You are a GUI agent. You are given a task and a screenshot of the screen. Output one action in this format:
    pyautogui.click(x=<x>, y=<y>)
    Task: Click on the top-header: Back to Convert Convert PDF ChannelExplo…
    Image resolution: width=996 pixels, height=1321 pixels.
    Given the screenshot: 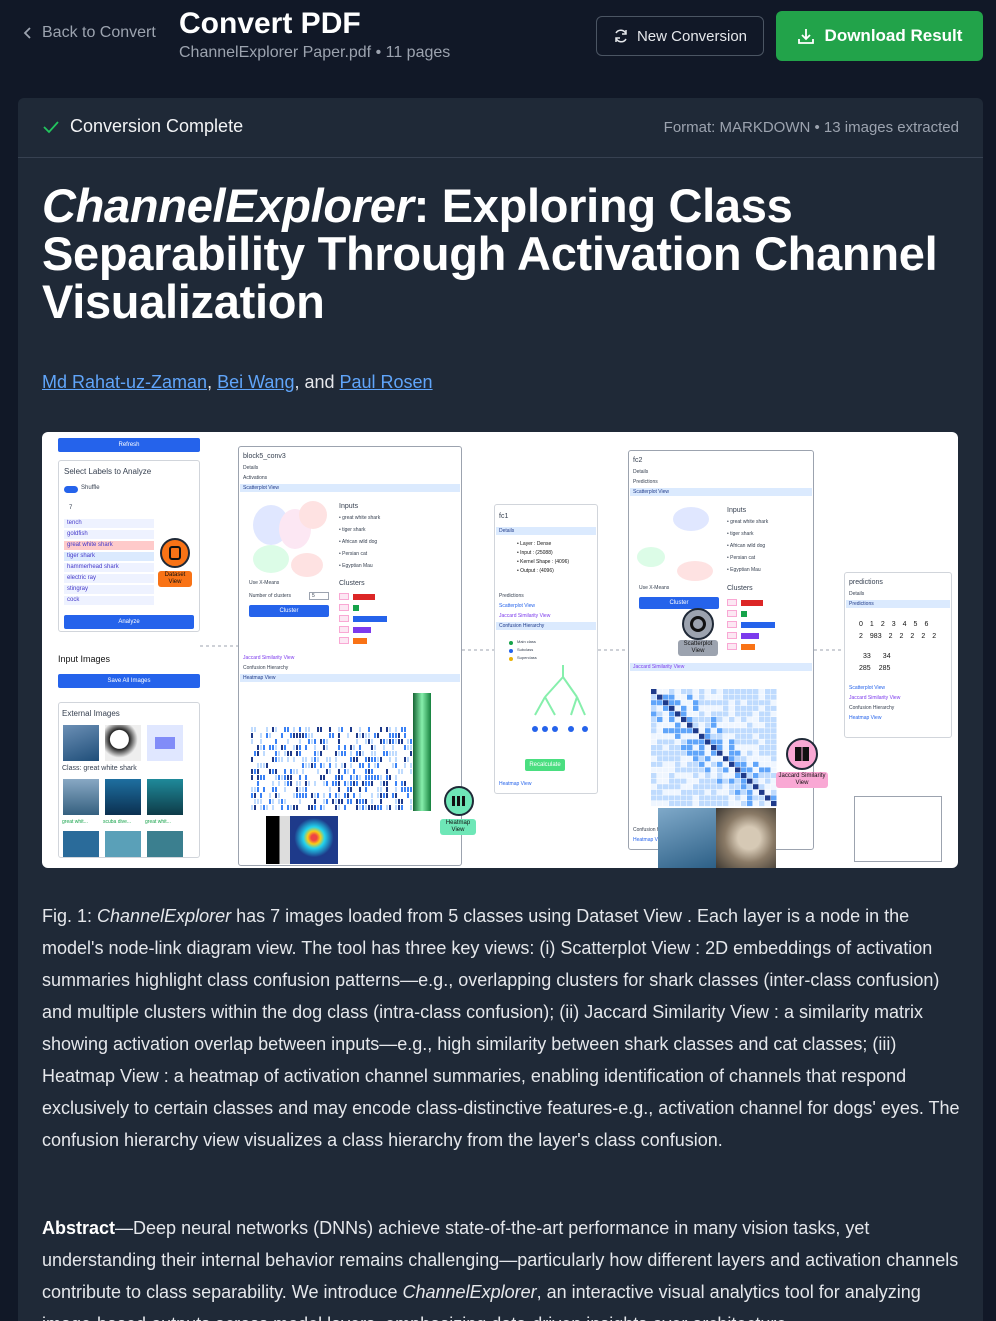 What is the action you would take?
    pyautogui.click(x=498, y=40)
    